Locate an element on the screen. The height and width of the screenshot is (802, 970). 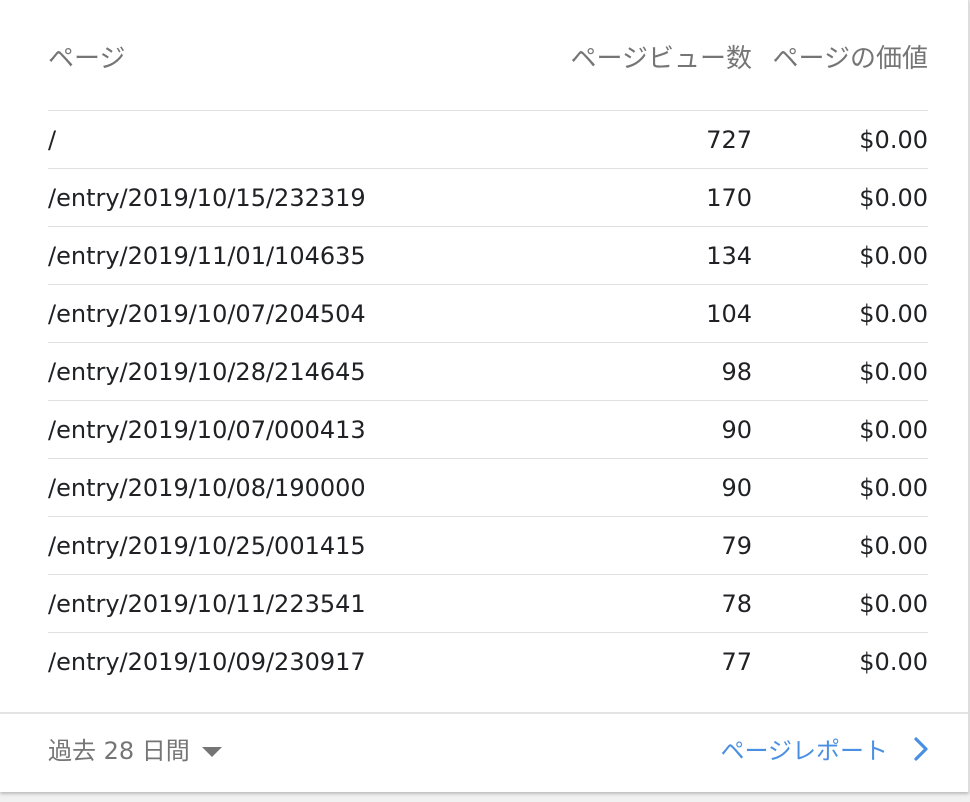
table-row: /entry/2019/10/28/214645 98 $0.00 is located at coordinates (488, 372).